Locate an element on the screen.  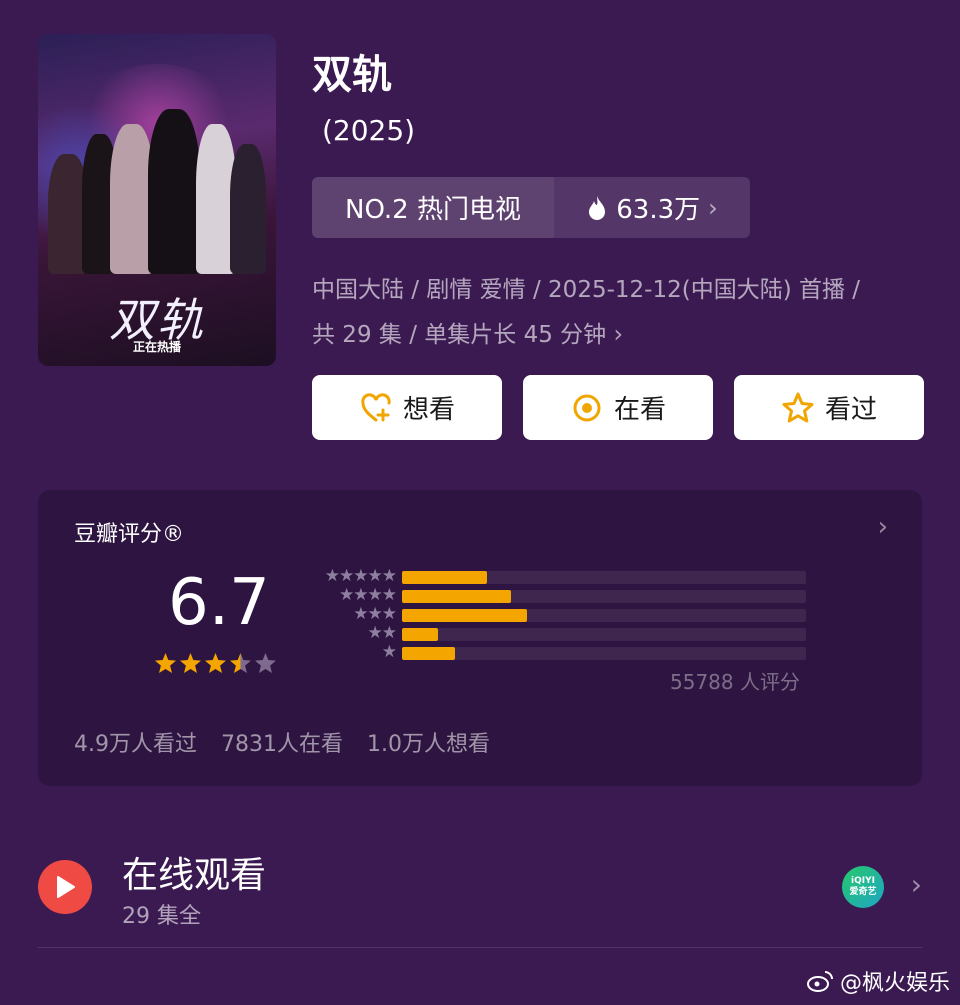
watching-button: 在看 is located at coordinates (618, 407).